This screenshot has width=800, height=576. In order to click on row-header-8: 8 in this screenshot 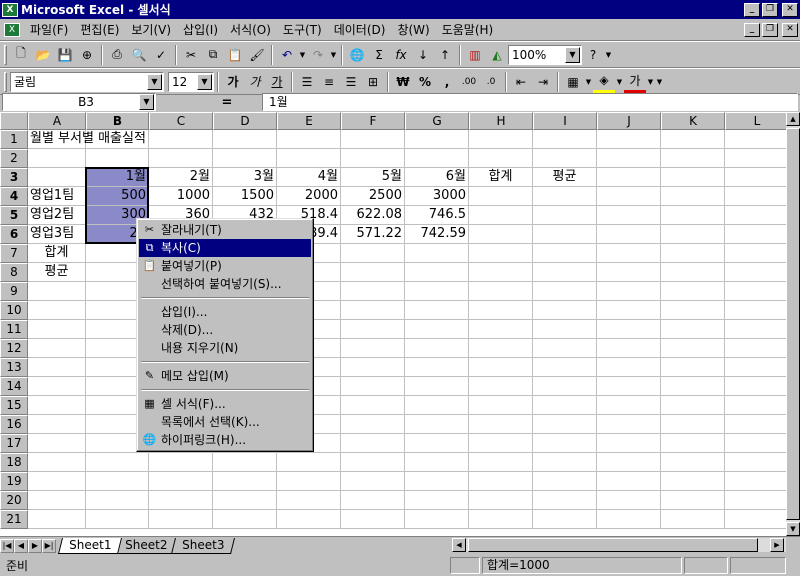, I will do `click(14, 272)`.